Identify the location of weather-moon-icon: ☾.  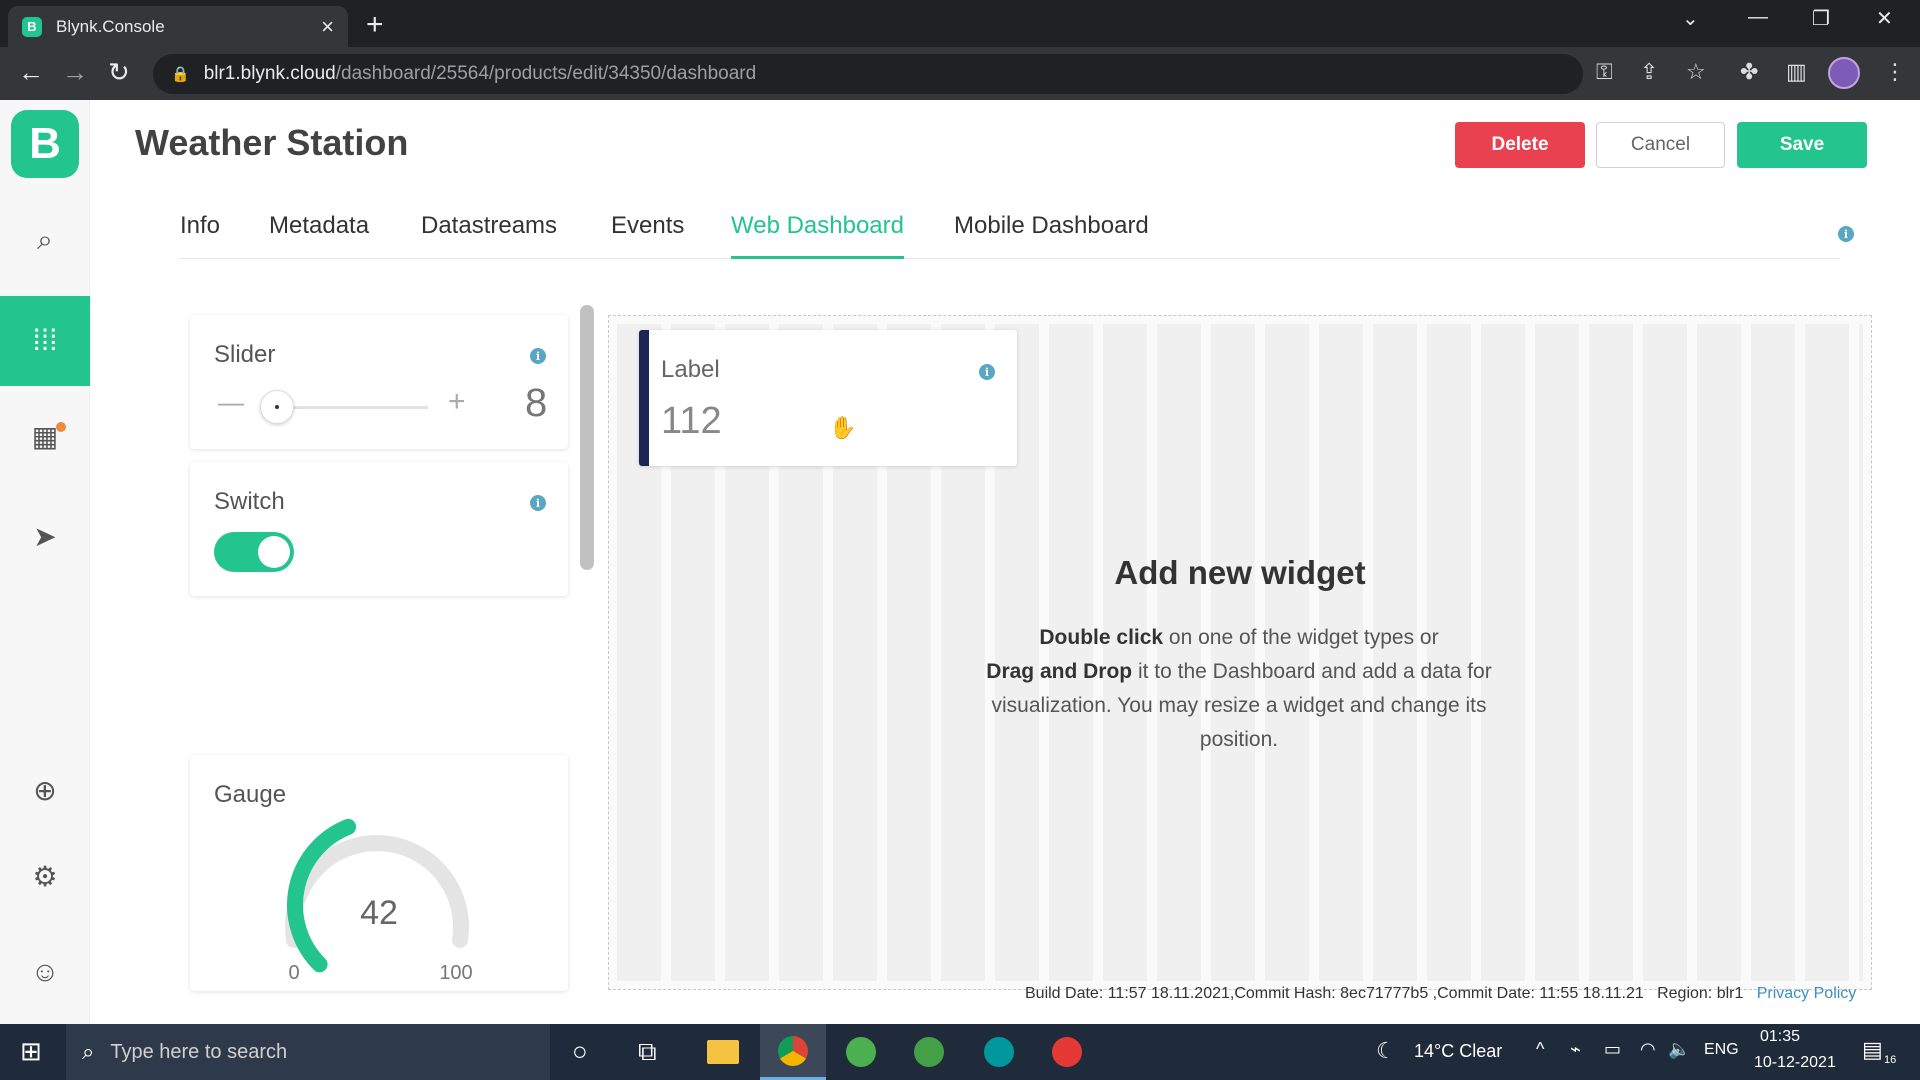
(1386, 1051).